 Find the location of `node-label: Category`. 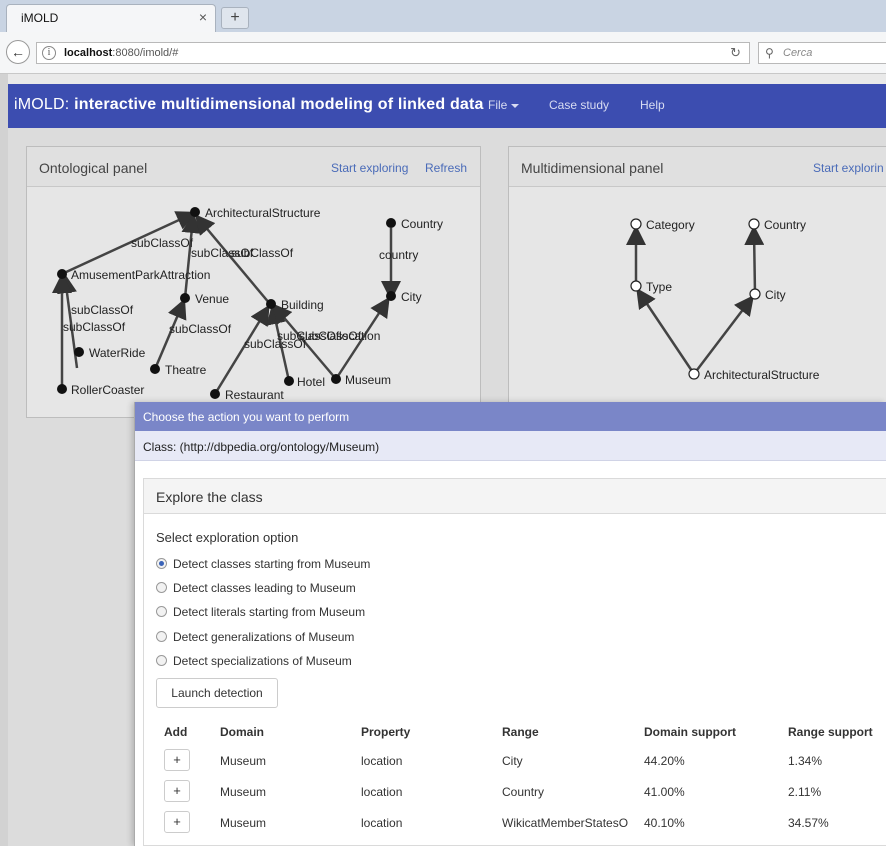

node-label: Category is located at coordinates (670, 225).